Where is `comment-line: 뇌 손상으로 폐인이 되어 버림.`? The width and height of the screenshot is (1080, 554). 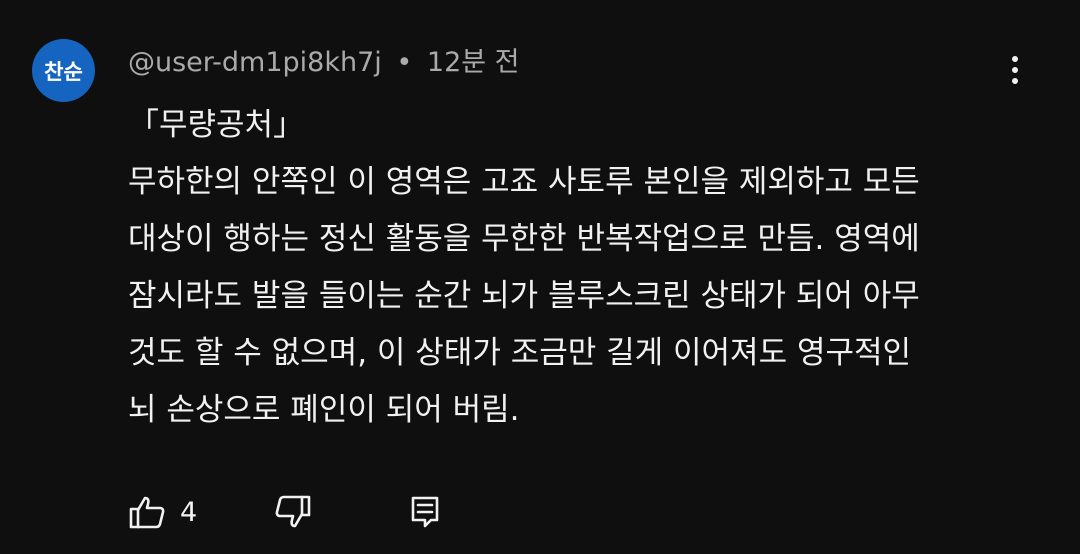
comment-line: 뇌 손상으로 폐인이 되어 버림. is located at coordinates (324, 410).